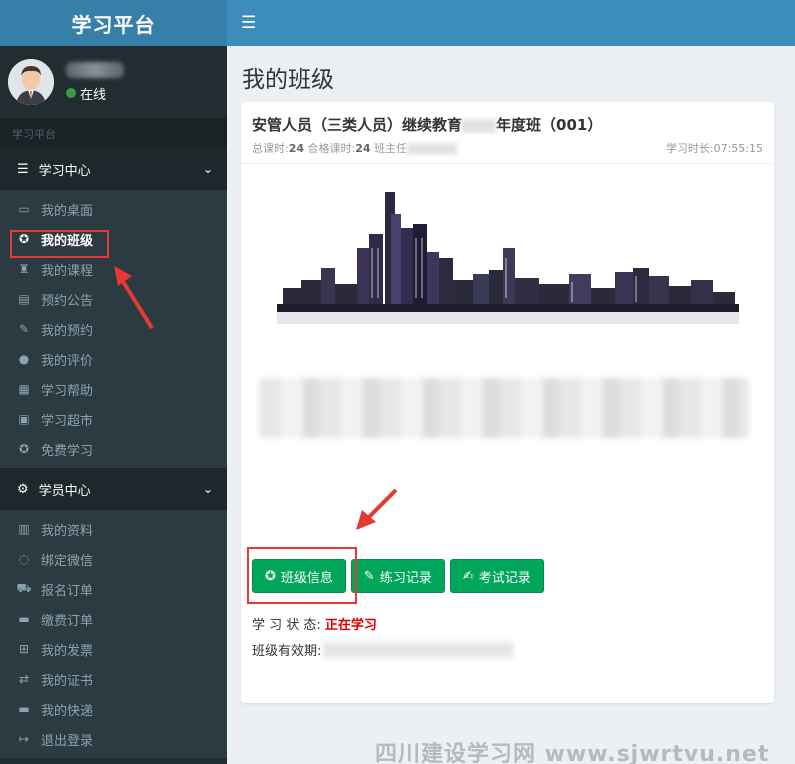 The width and height of the screenshot is (795, 764). Describe the element at coordinates (67, 301) in the screenshot. I see `sidebar-item-label: 预约公告` at that location.